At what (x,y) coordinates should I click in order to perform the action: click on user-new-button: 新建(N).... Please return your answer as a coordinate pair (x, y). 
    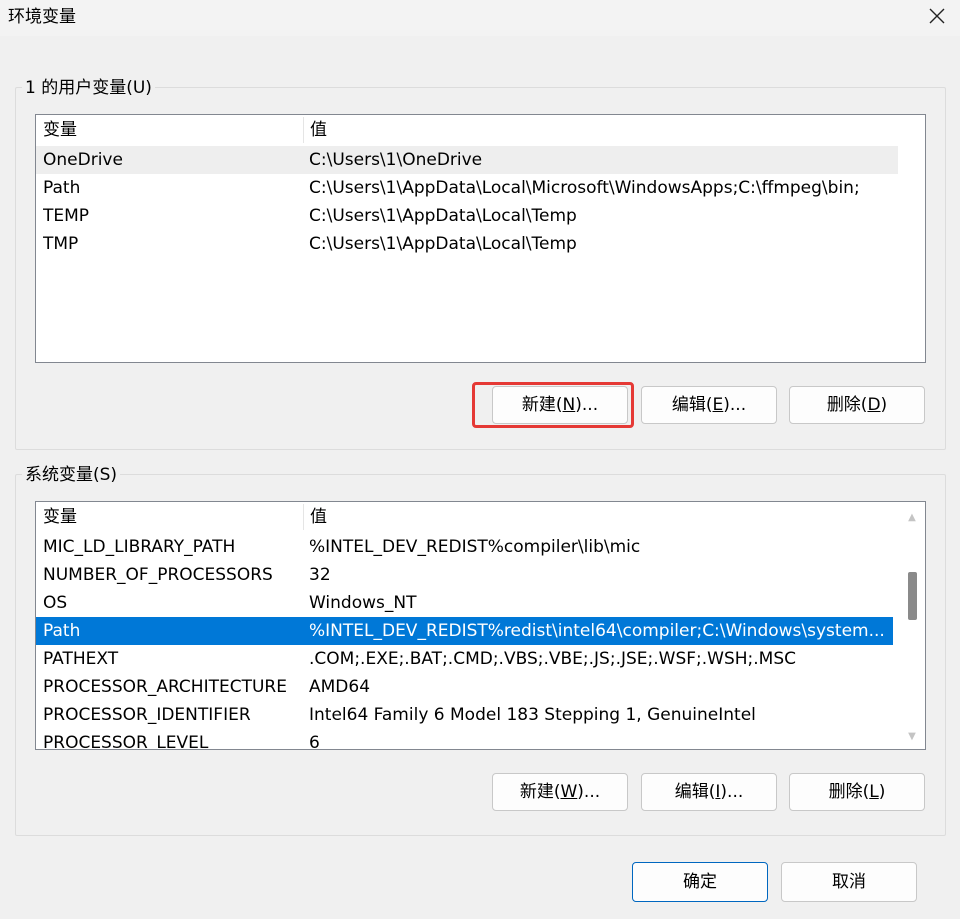
    Looking at the image, I should click on (560, 405).